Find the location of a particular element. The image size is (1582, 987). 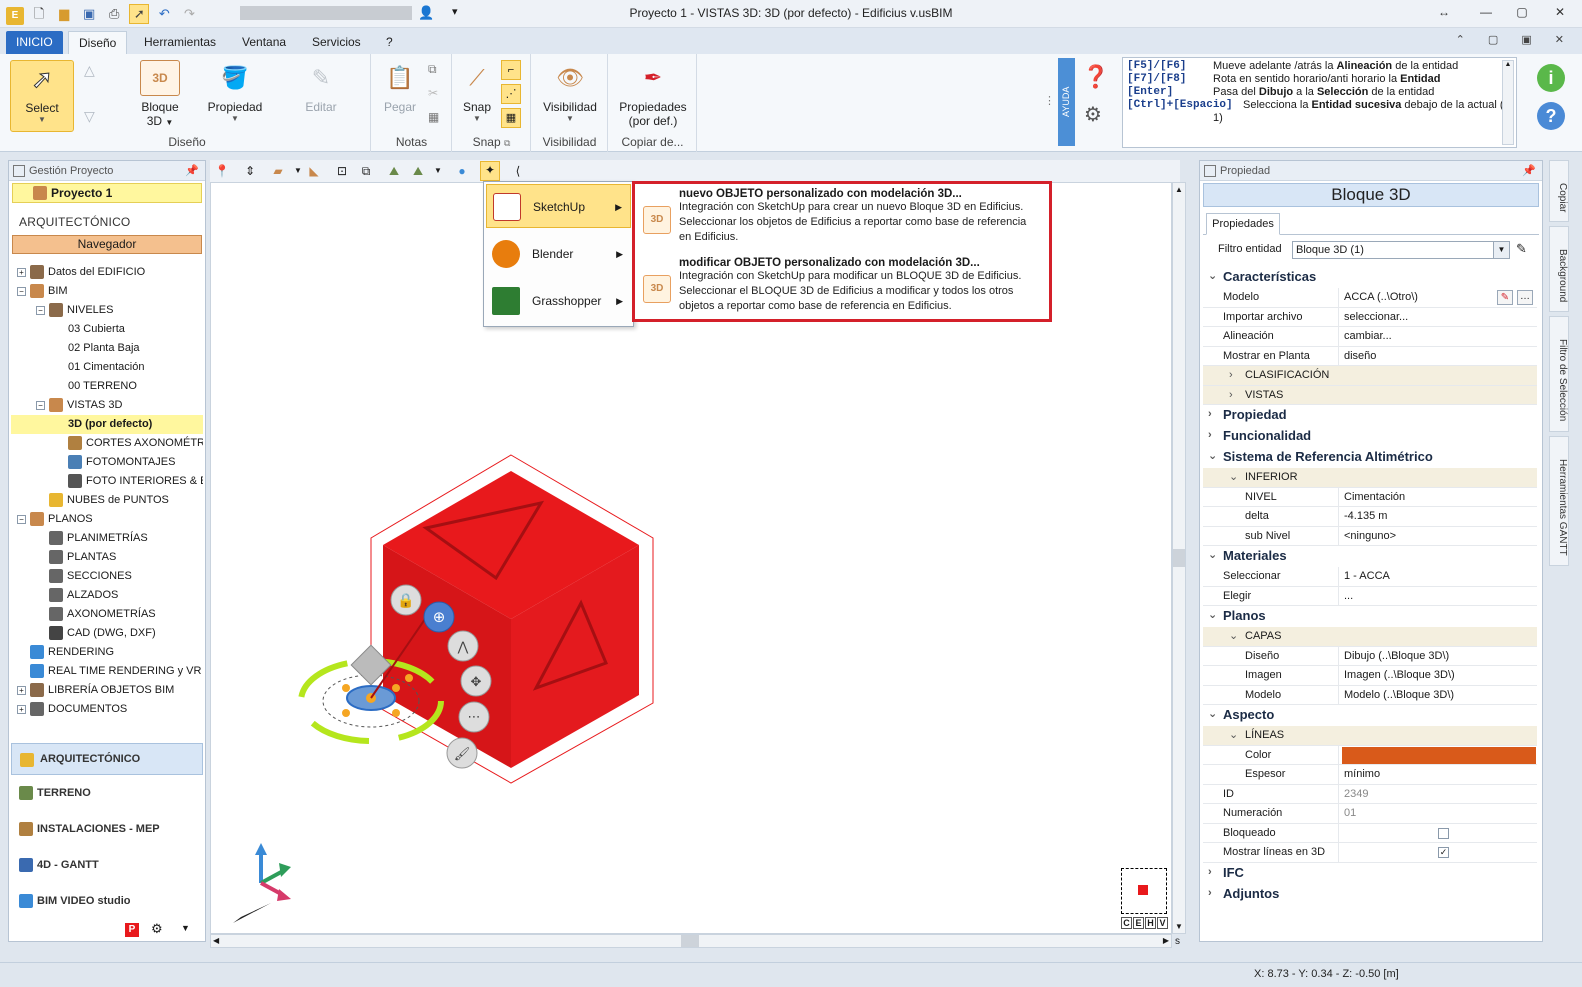

snap-midpoint-icon: ⋰ is located at coordinates (511, 94).